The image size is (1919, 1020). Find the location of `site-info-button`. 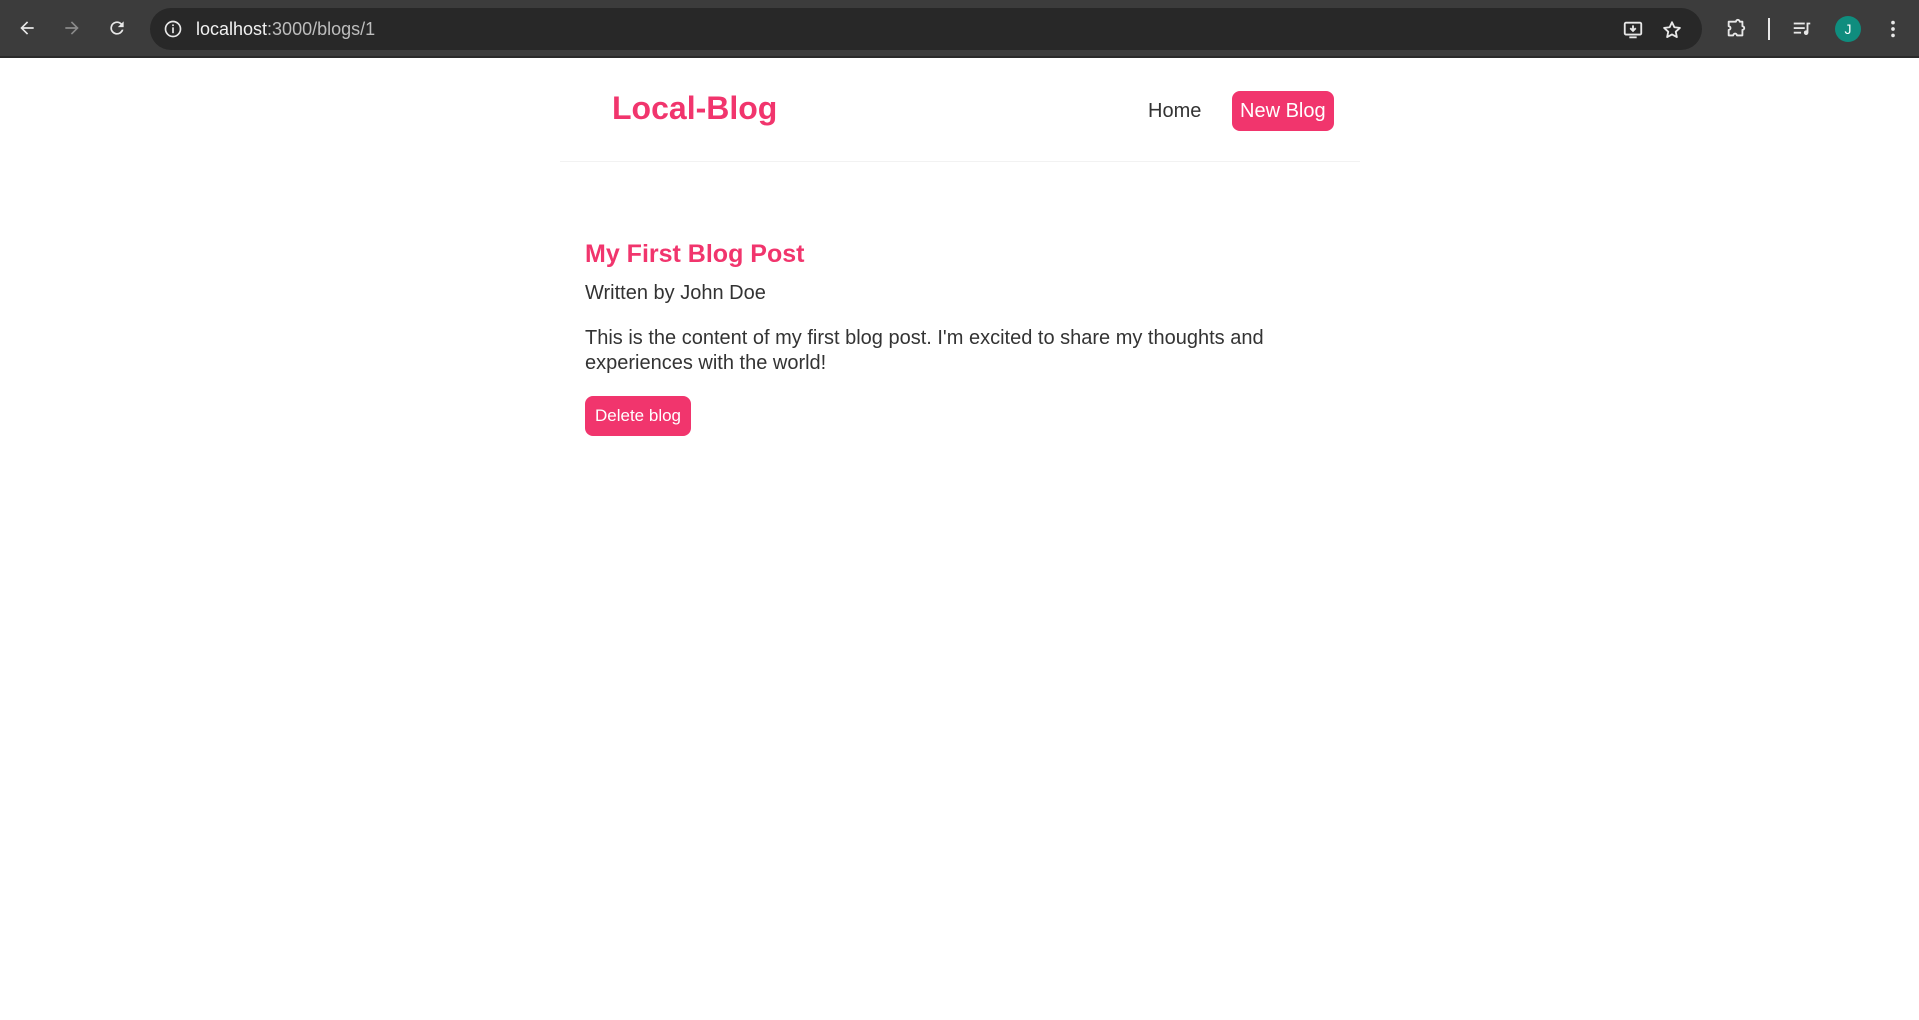

site-info-button is located at coordinates (173, 29).